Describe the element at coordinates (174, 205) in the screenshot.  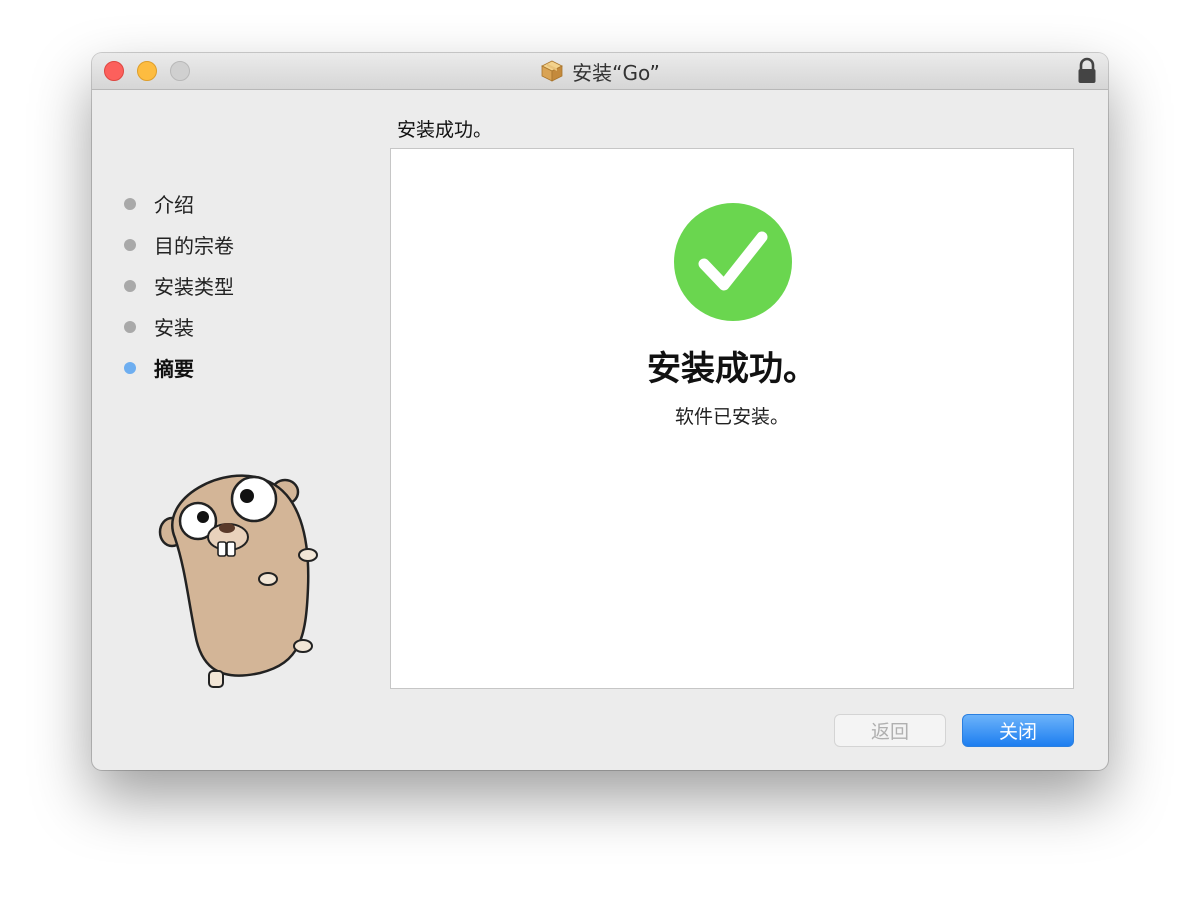
I see `step-label: 介绍` at that location.